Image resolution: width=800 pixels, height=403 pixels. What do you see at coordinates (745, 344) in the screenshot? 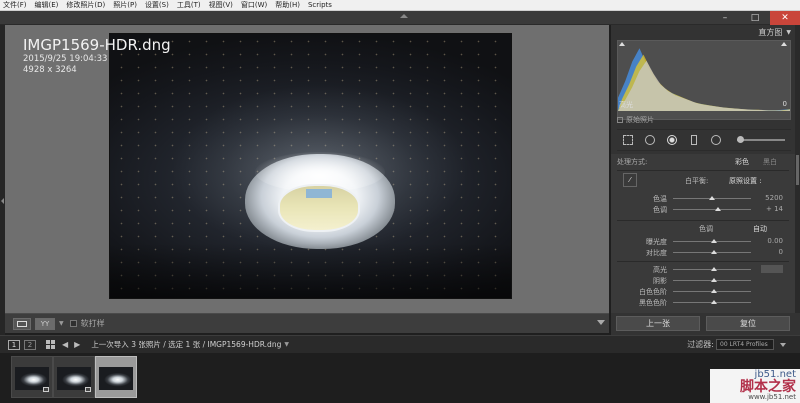
I see `filter-select: 00 LRT4 Profiles` at bounding box center [745, 344].